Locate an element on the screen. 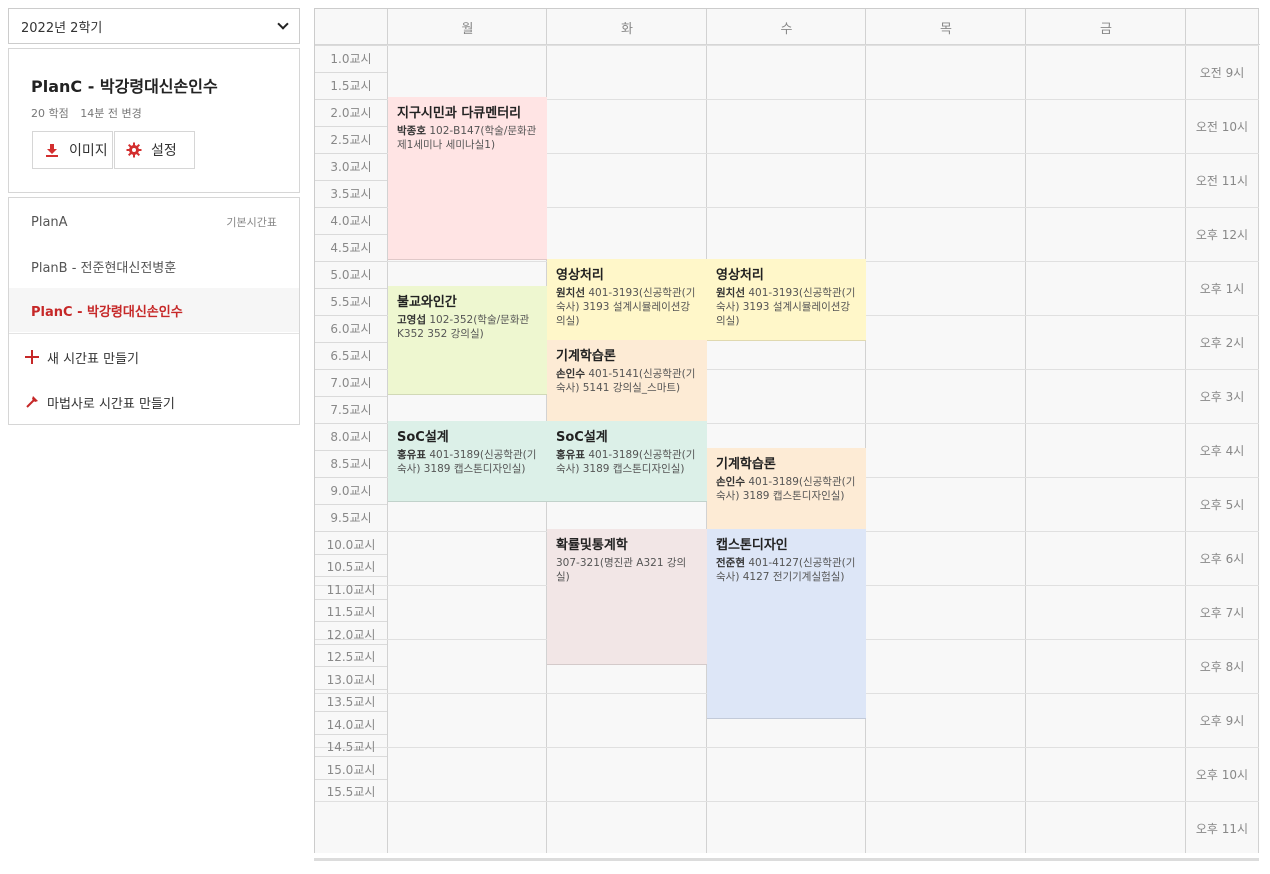 The width and height of the screenshot is (1270, 874). credits-label: 20 학점 is located at coordinates (50, 113).